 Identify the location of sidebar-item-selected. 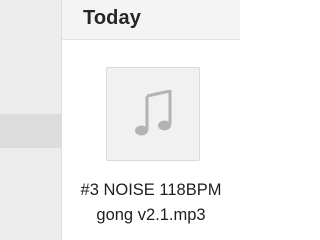
(31, 131).